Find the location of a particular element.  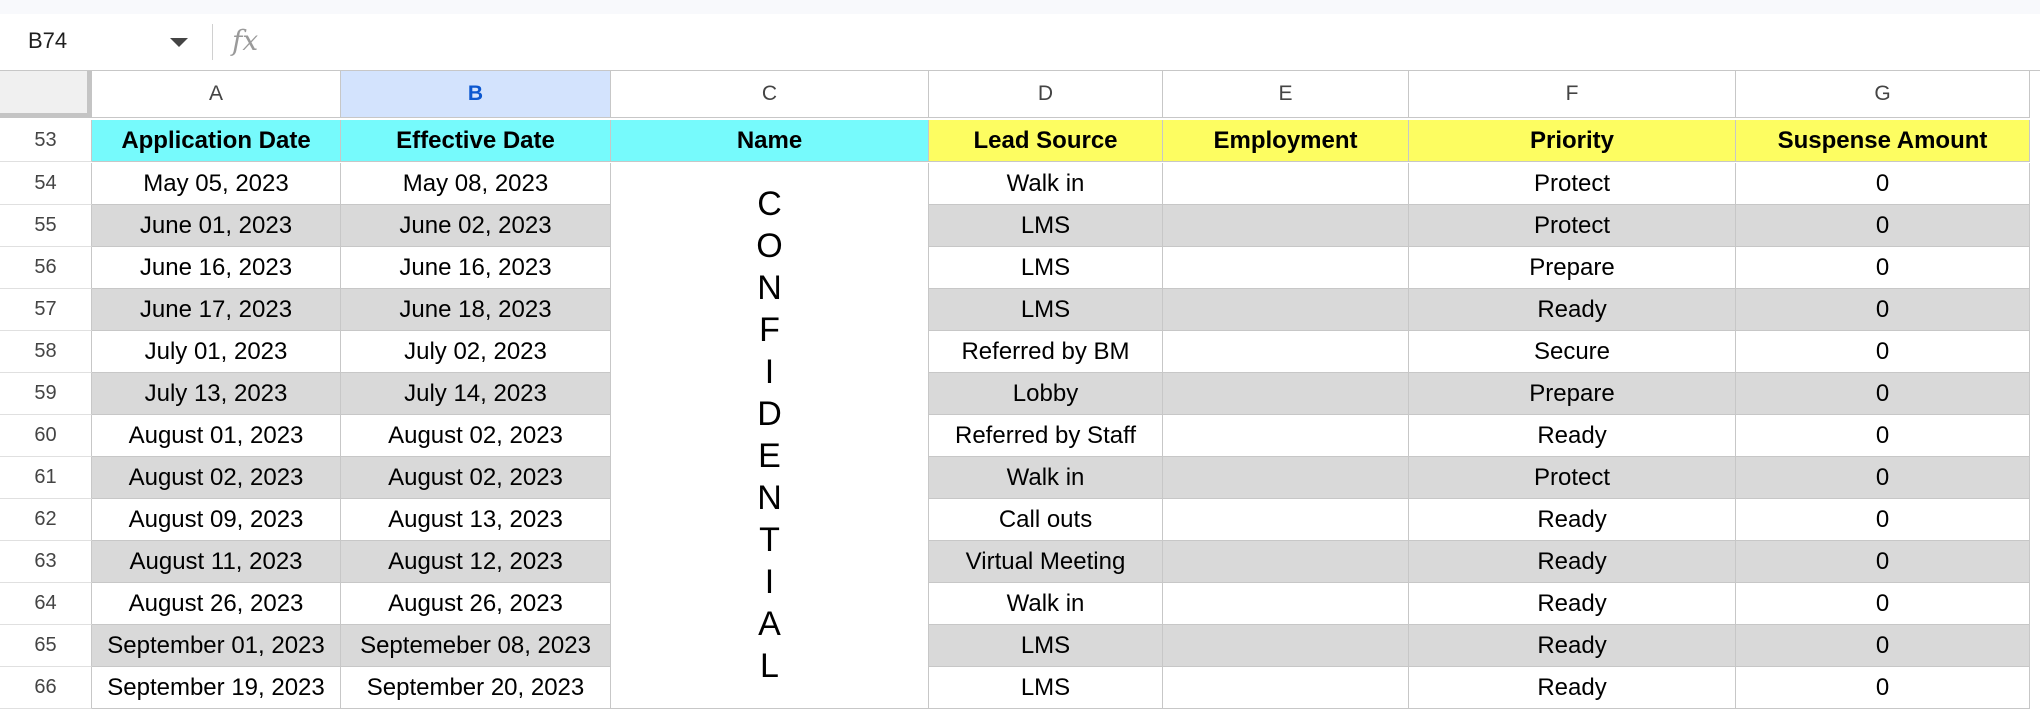

table-cell: September 19, 2023 is located at coordinates (216, 688).